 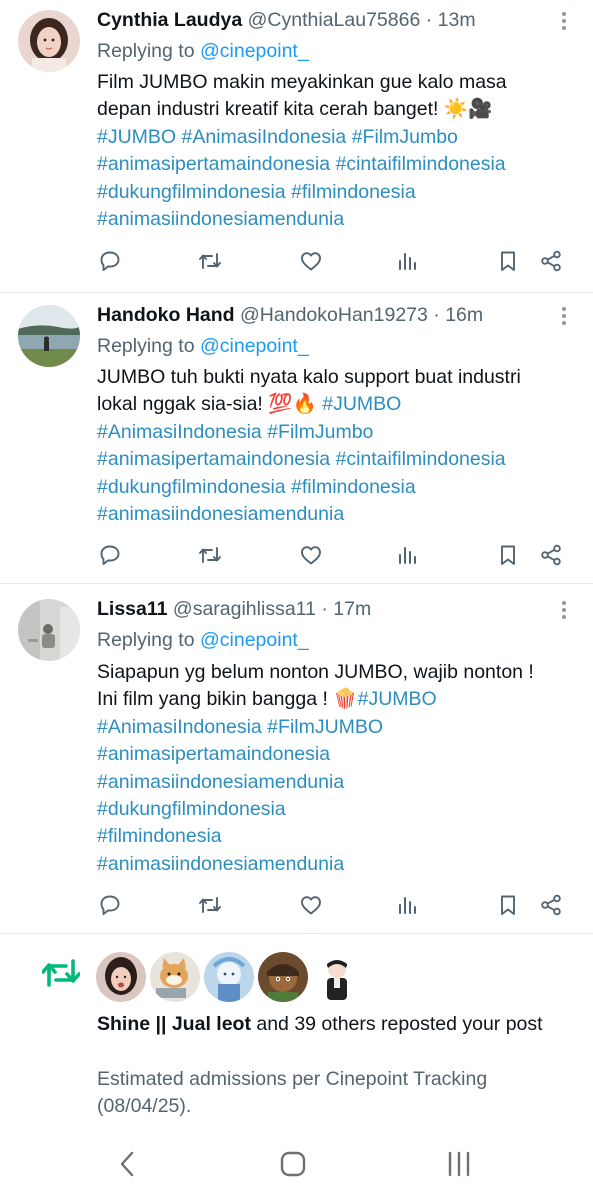 I want to click on tweet-text-line: #filmindonesia, so click(x=337, y=836).